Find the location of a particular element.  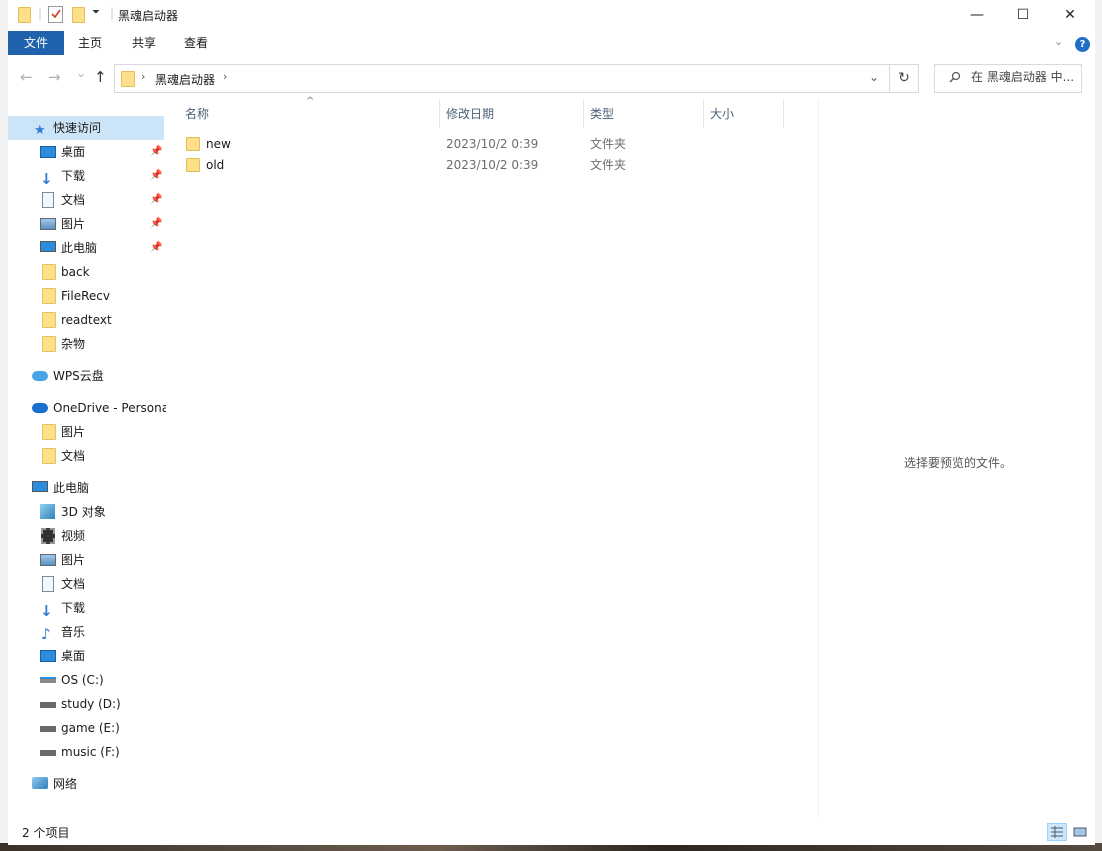

cloud-icon is located at coordinates (40, 376).